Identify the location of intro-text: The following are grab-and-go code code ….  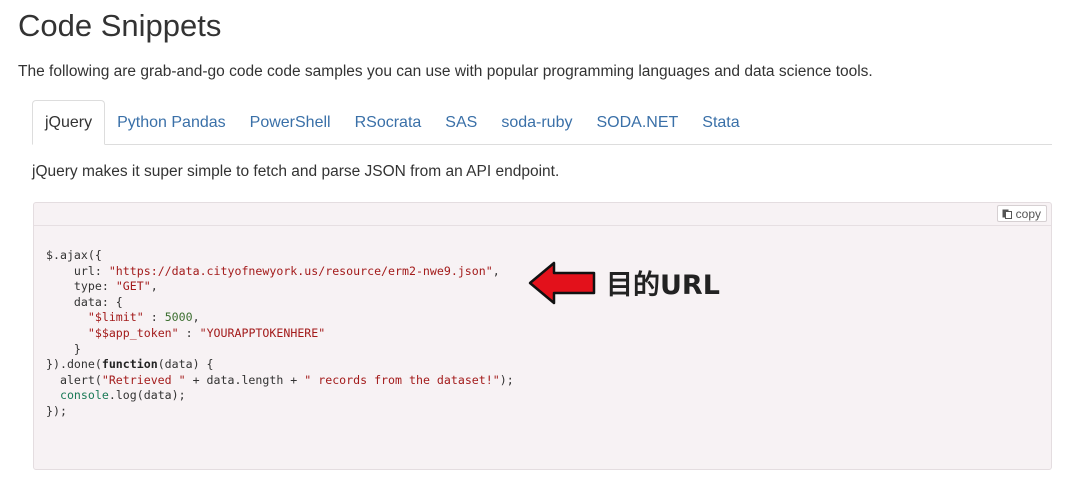
(445, 71).